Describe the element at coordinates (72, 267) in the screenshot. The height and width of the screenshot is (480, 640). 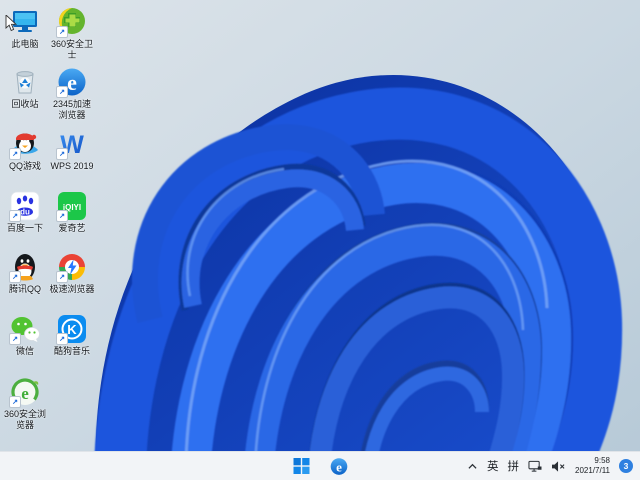
I see `speed-browser-icon` at that location.